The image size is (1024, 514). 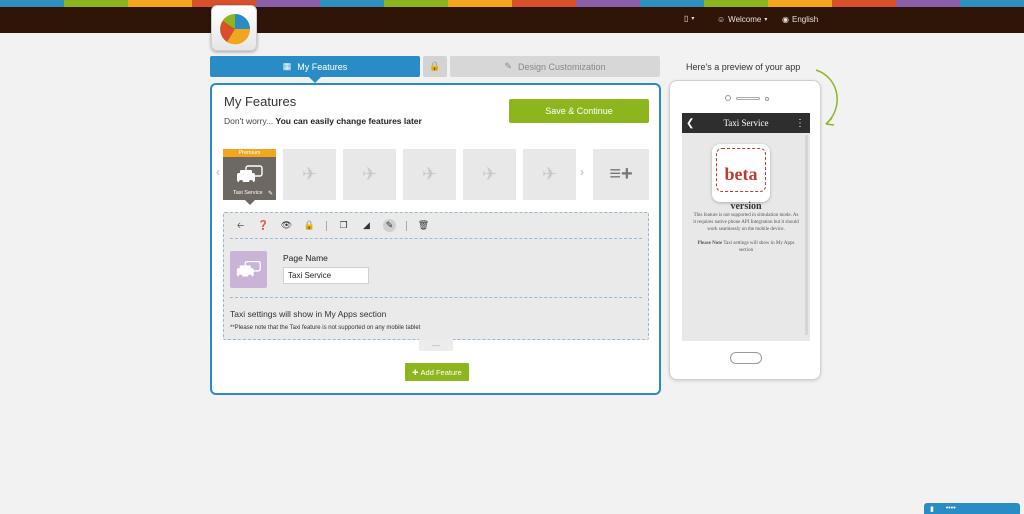 What do you see at coordinates (710, 243) in the screenshot?
I see `preview-note-bold: Please Note` at bounding box center [710, 243].